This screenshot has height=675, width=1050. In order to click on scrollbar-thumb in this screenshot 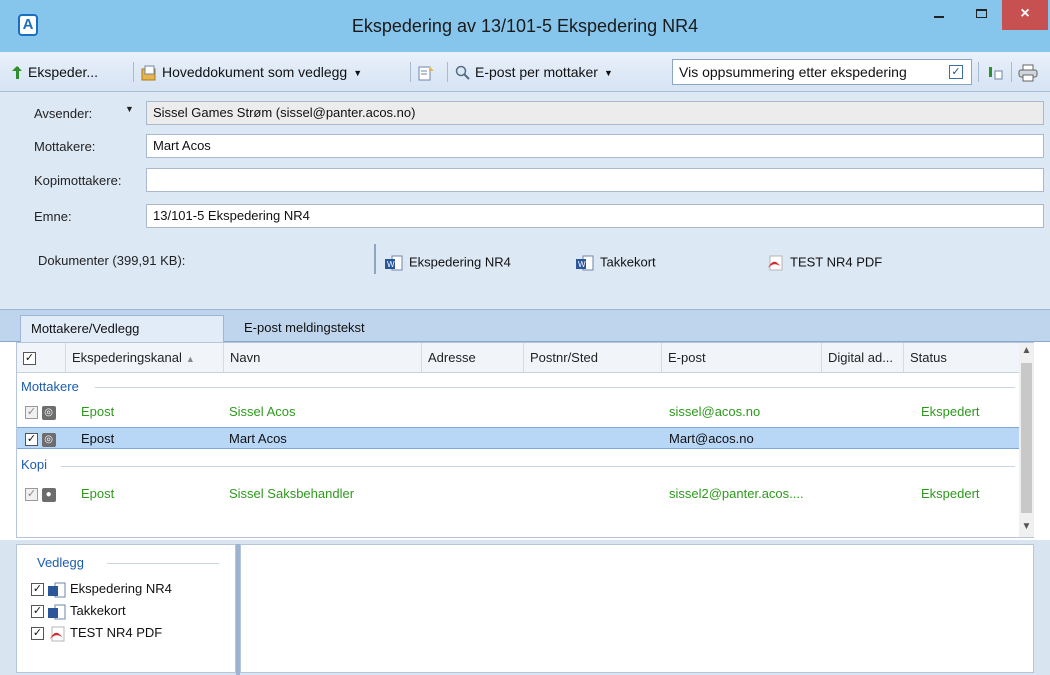, I will do `click(1026, 438)`.